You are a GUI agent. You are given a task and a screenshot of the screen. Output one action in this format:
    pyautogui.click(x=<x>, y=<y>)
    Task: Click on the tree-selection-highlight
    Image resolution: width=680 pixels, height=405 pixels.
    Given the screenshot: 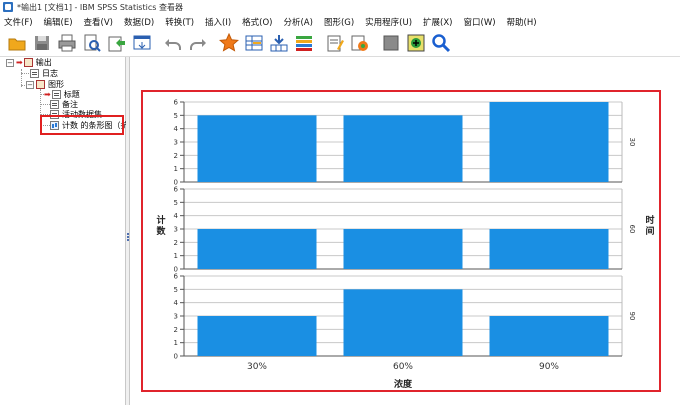 What is the action you would take?
    pyautogui.click(x=82, y=125)
    